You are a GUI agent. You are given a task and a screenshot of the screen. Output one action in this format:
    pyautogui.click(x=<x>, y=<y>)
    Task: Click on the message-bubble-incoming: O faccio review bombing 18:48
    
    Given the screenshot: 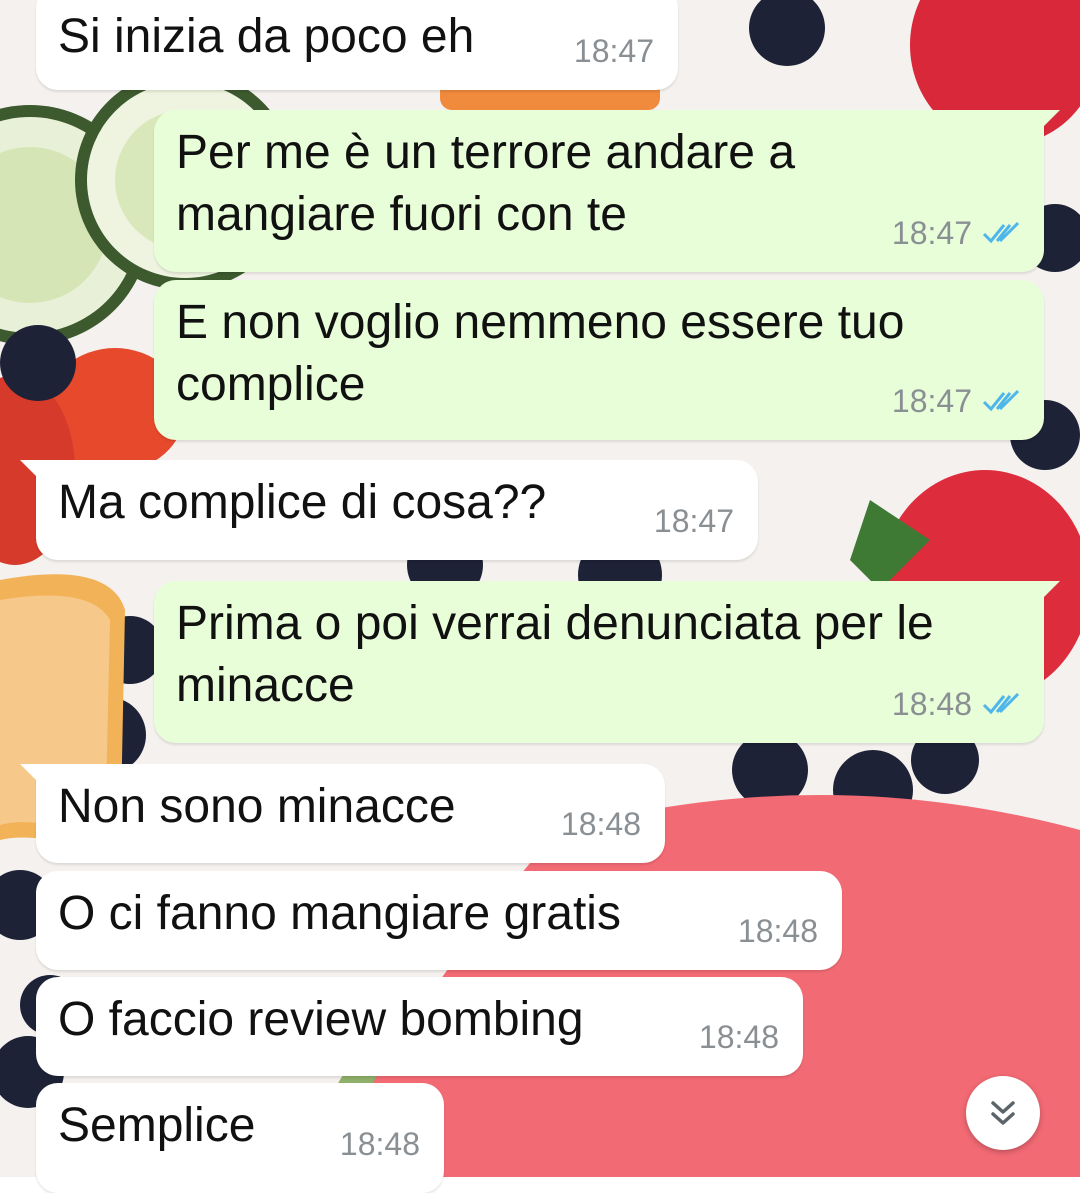 What is the action you would take?
    pyautogui.click(x=419, y=1026)
    